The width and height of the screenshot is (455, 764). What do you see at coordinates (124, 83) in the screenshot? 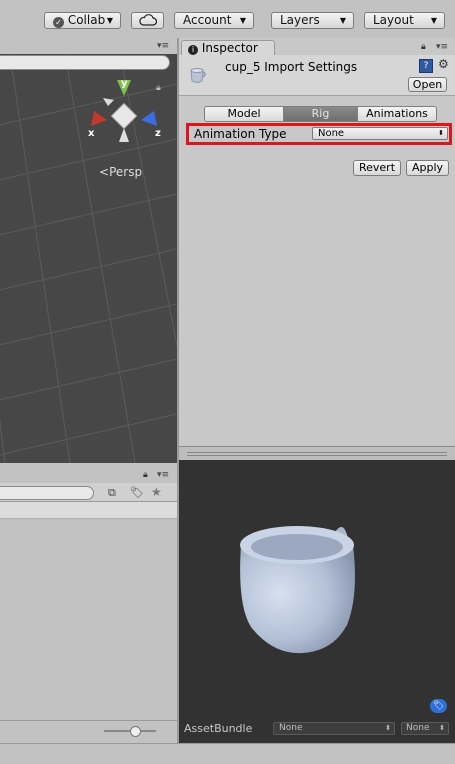
I see `gizmo-y-label: y` at bounding box center [124, 83].